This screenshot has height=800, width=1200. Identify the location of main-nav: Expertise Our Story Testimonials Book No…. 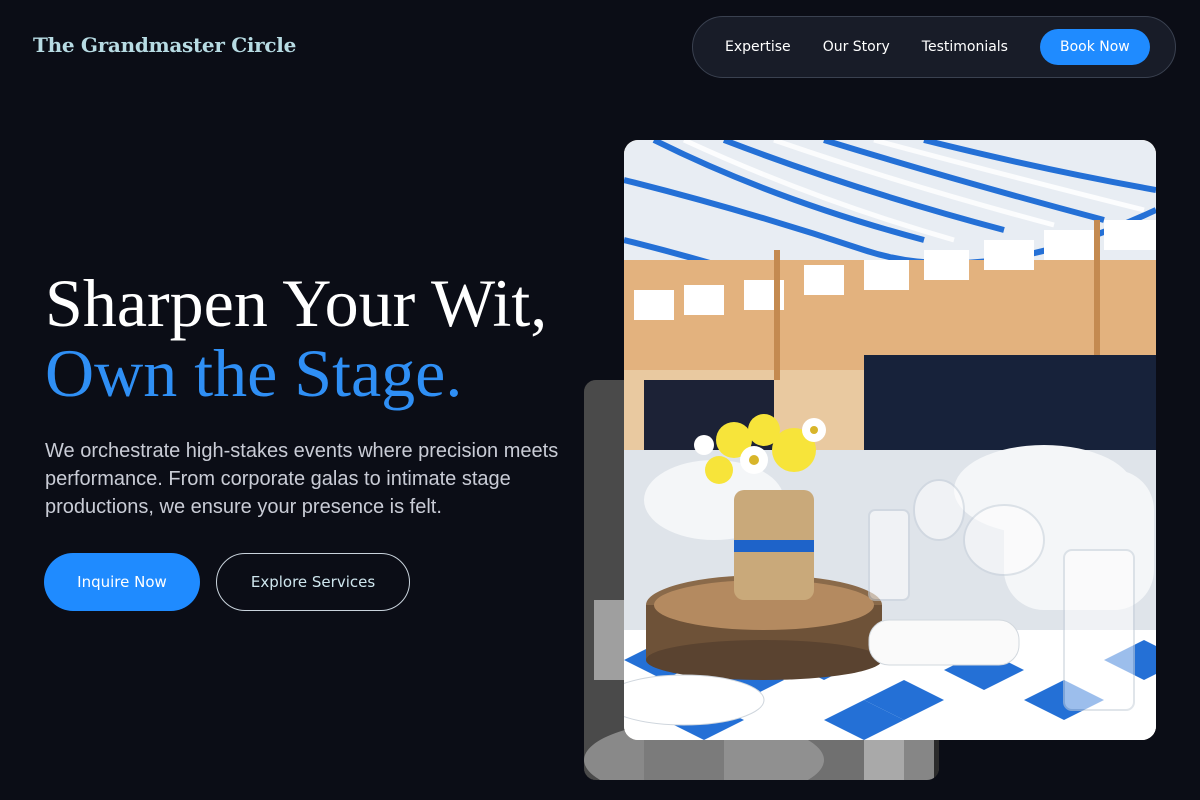
(934, 47).